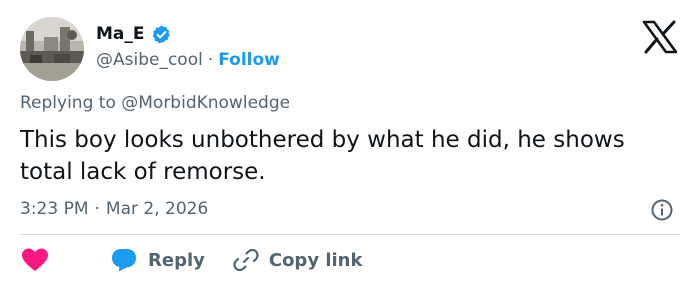 This screenshot has width=700, height=287. I want to click on copy-link-label: Copy link, so click(315, 260).